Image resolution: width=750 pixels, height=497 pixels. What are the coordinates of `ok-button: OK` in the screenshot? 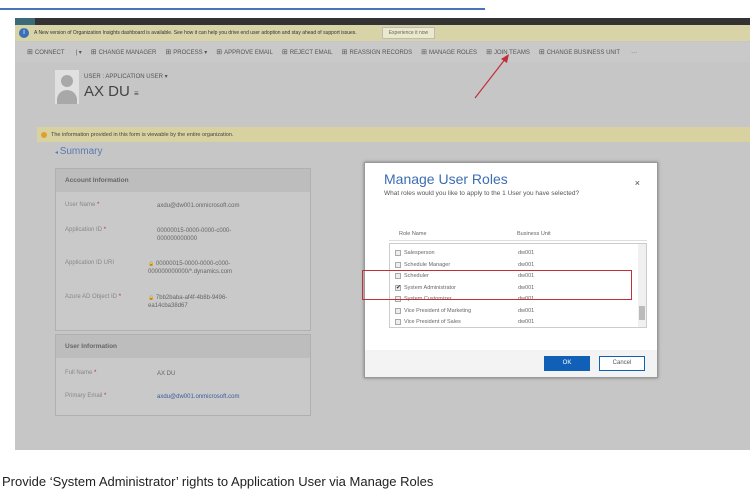 It's located at (567, 363).